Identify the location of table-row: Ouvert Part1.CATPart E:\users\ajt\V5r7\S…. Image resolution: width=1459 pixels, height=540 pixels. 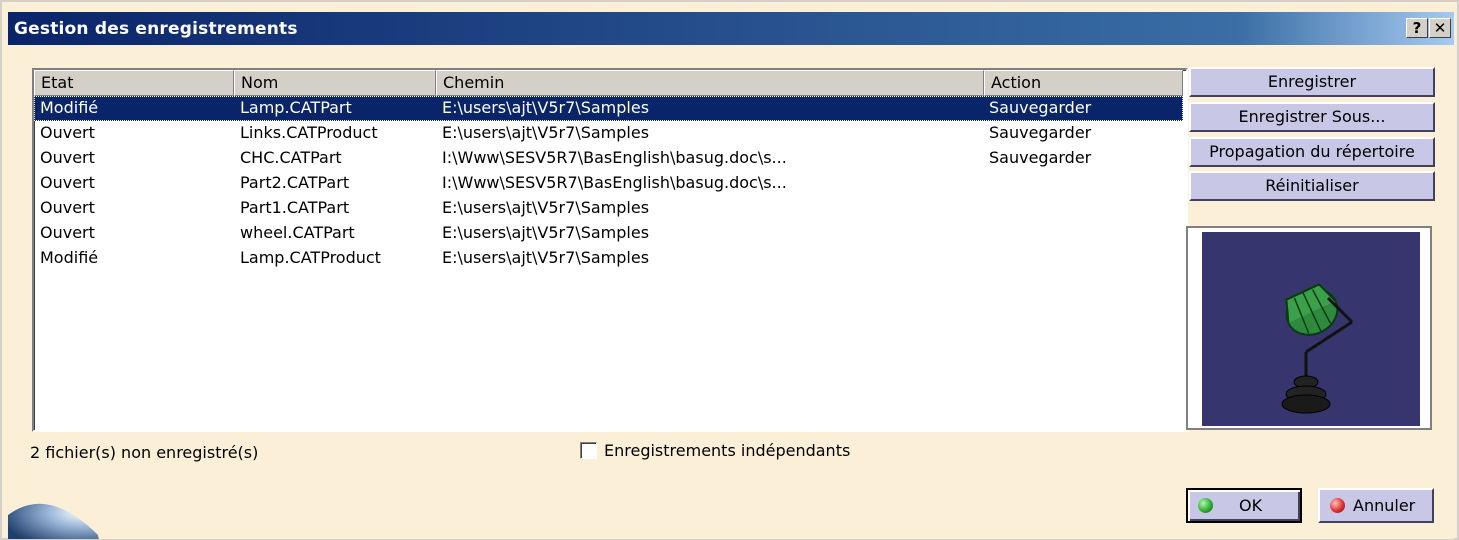
(608, 208).